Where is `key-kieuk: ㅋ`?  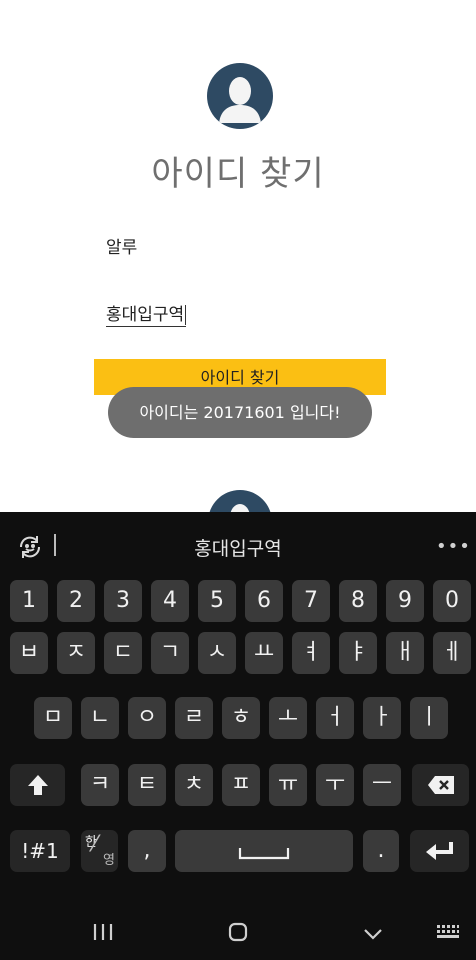
key-kieuk: ㅋ is located at coordinates (100, 785).